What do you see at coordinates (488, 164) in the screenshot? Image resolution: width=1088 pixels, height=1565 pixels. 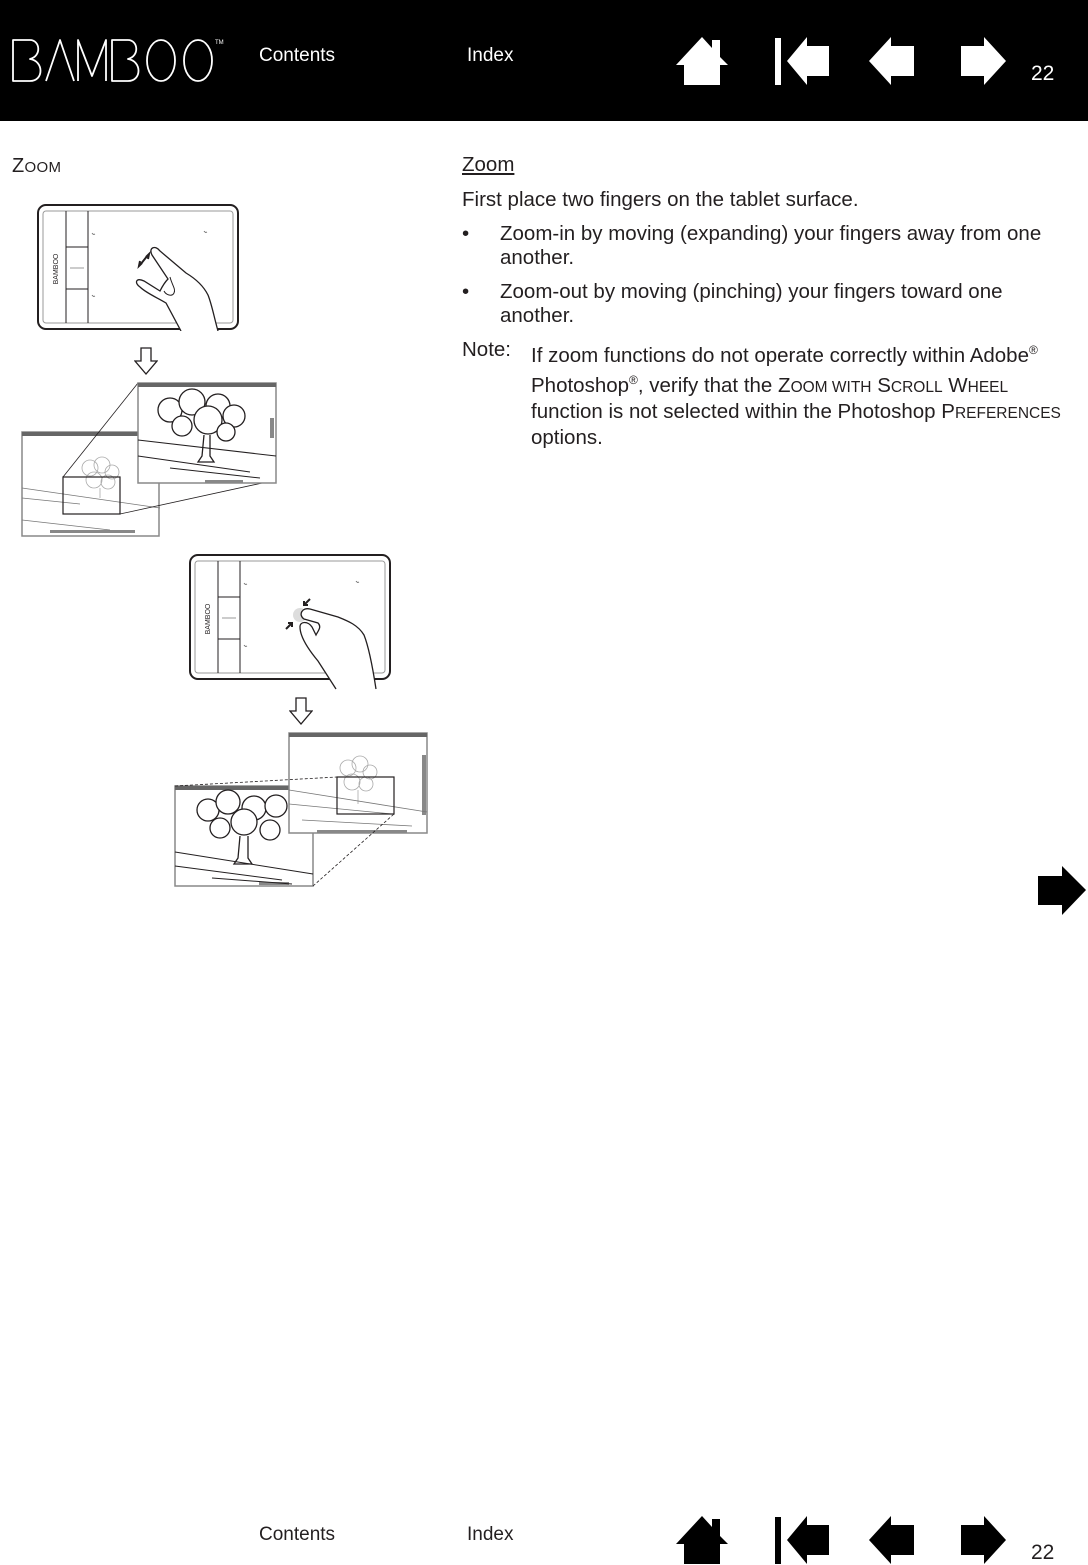 I see `subheading: Zoom` at bounding box center [488, 164].